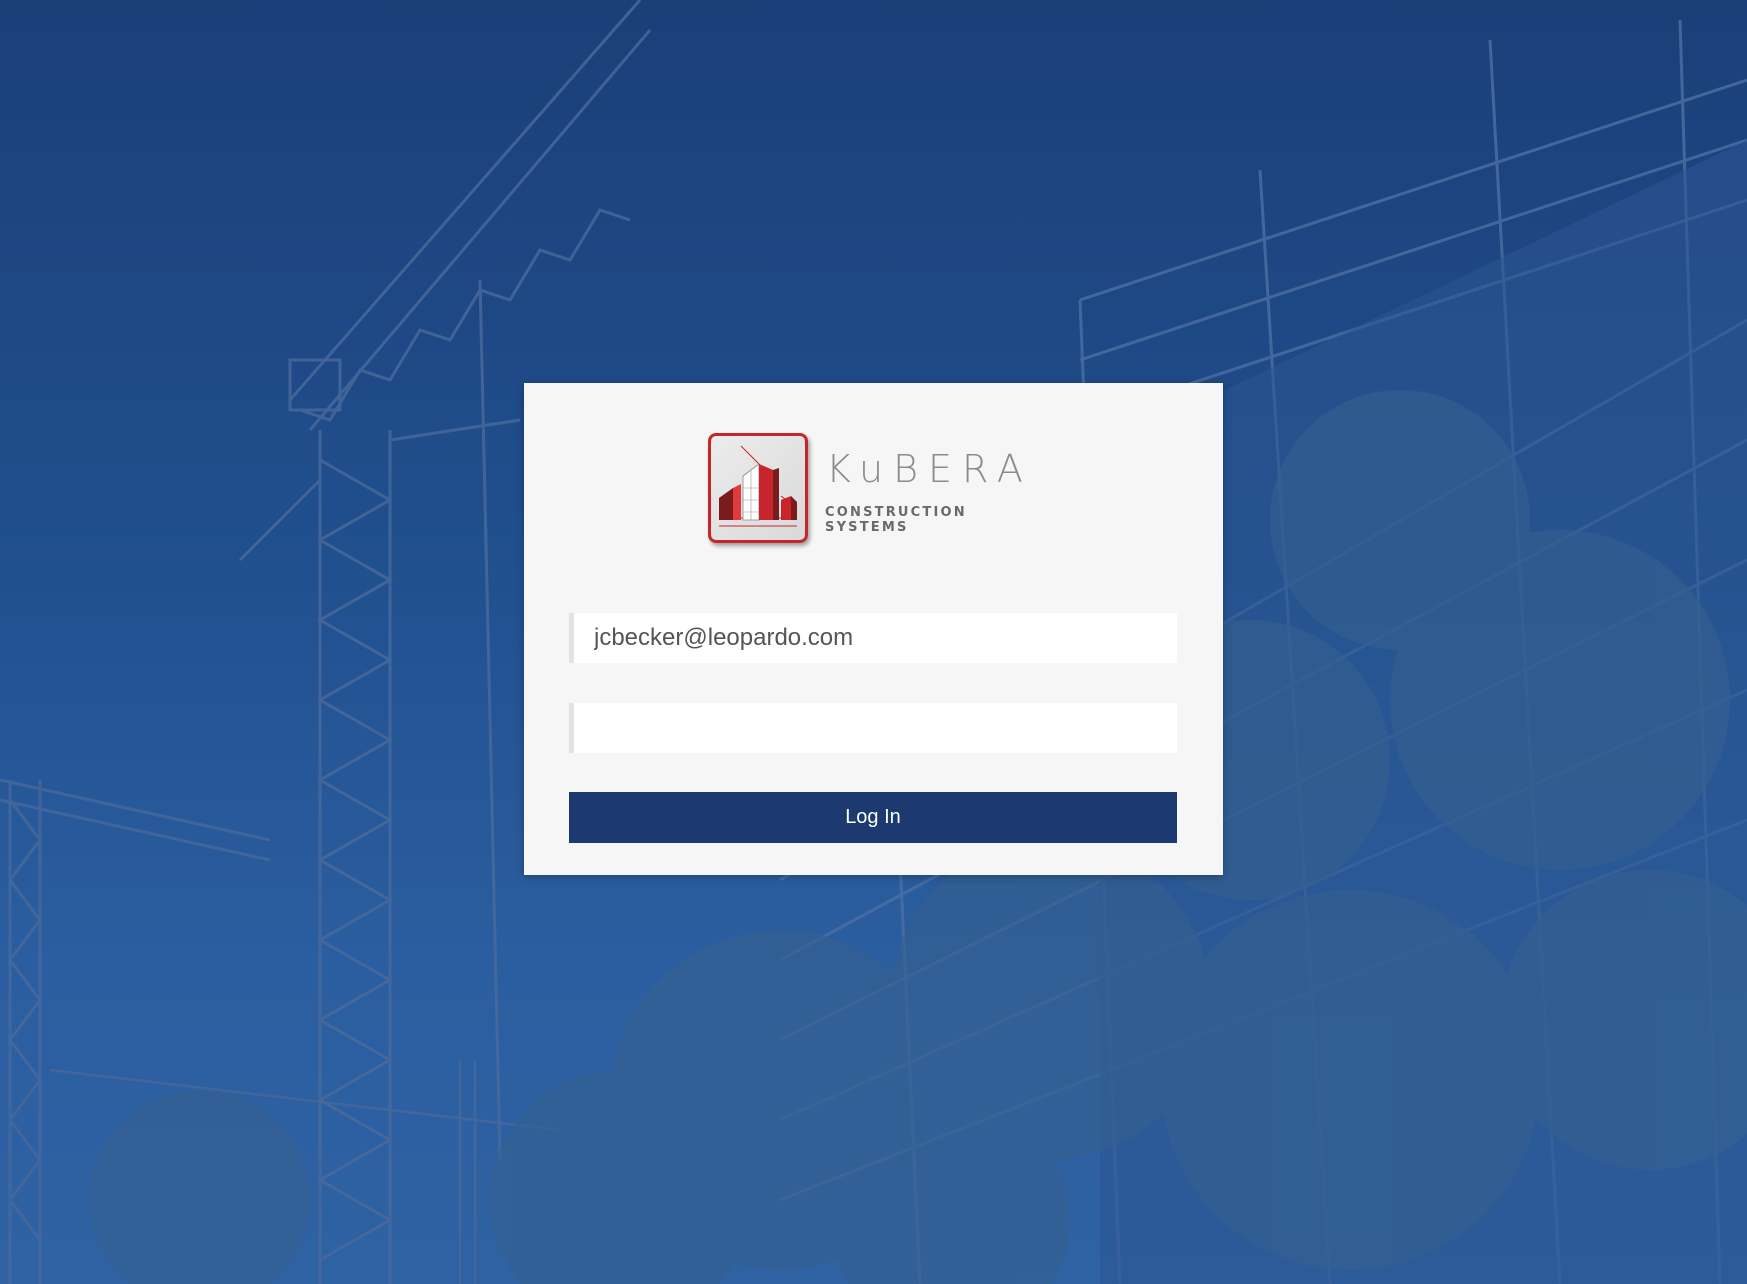  I want to click on brand-tagline: CONSTRUCTION SYSTEMS, so click(896, 520).